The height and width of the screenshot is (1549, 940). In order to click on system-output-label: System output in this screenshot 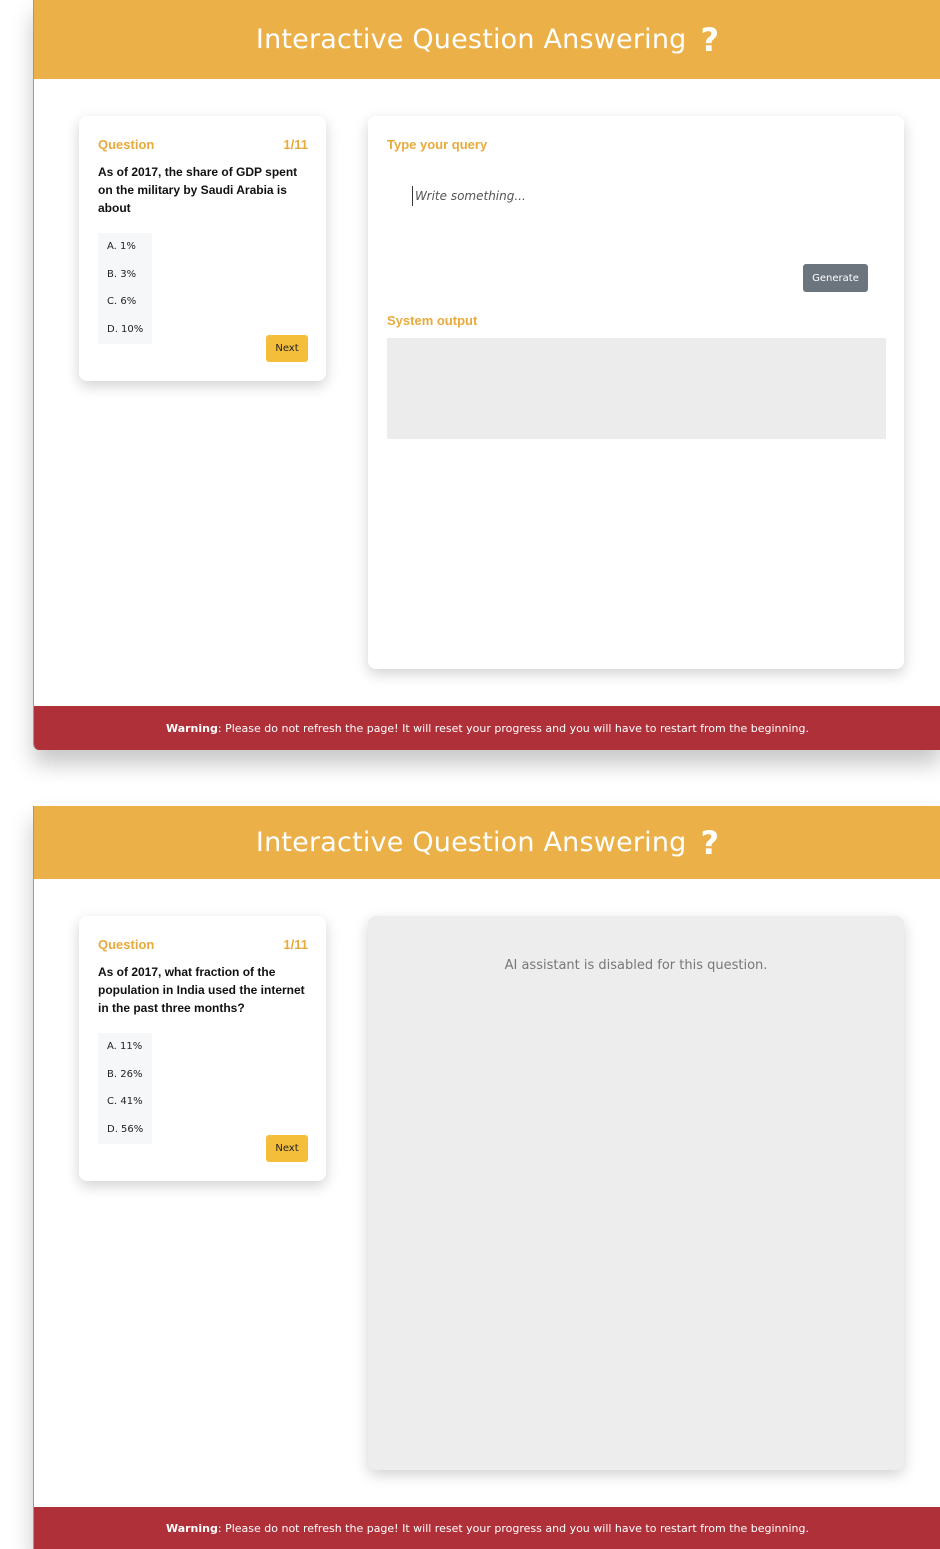, I will do `click(432, 320)`.